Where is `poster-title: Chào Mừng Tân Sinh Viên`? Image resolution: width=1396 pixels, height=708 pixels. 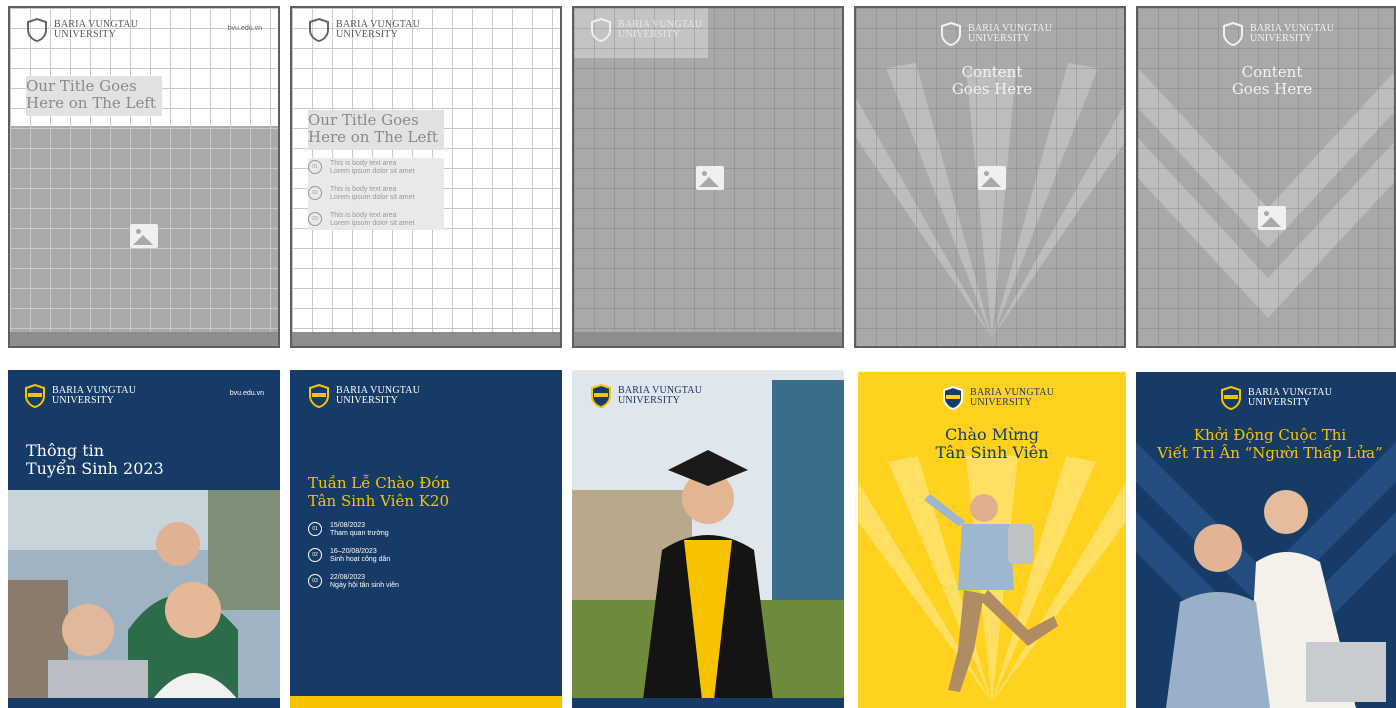
poster-title: Chào Mừng Tân Sinh Viên is located at coordinates (992, 444).